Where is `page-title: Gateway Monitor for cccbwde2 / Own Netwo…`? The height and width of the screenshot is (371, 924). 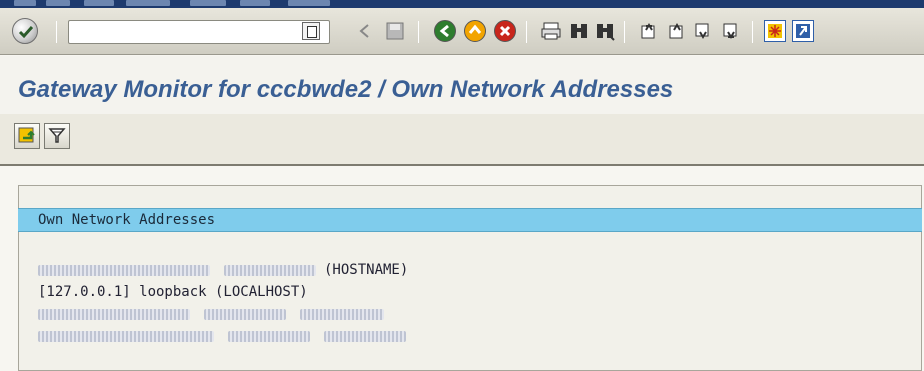
page-title: Gateway Monitor for cccbwde2 / Own Netwo… is located at coordinates (346, 89).